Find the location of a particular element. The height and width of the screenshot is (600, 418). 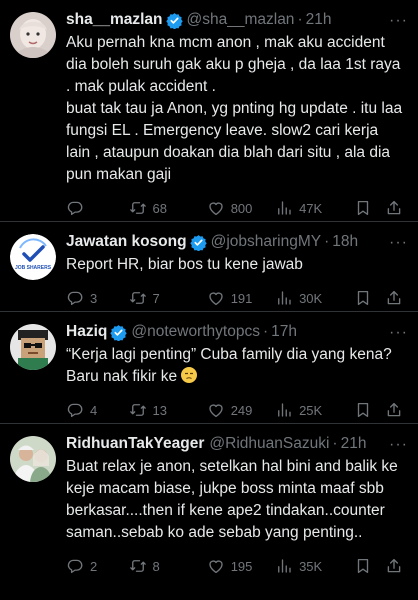

username: @jobsharingMY is located at coordinates (266, 242).